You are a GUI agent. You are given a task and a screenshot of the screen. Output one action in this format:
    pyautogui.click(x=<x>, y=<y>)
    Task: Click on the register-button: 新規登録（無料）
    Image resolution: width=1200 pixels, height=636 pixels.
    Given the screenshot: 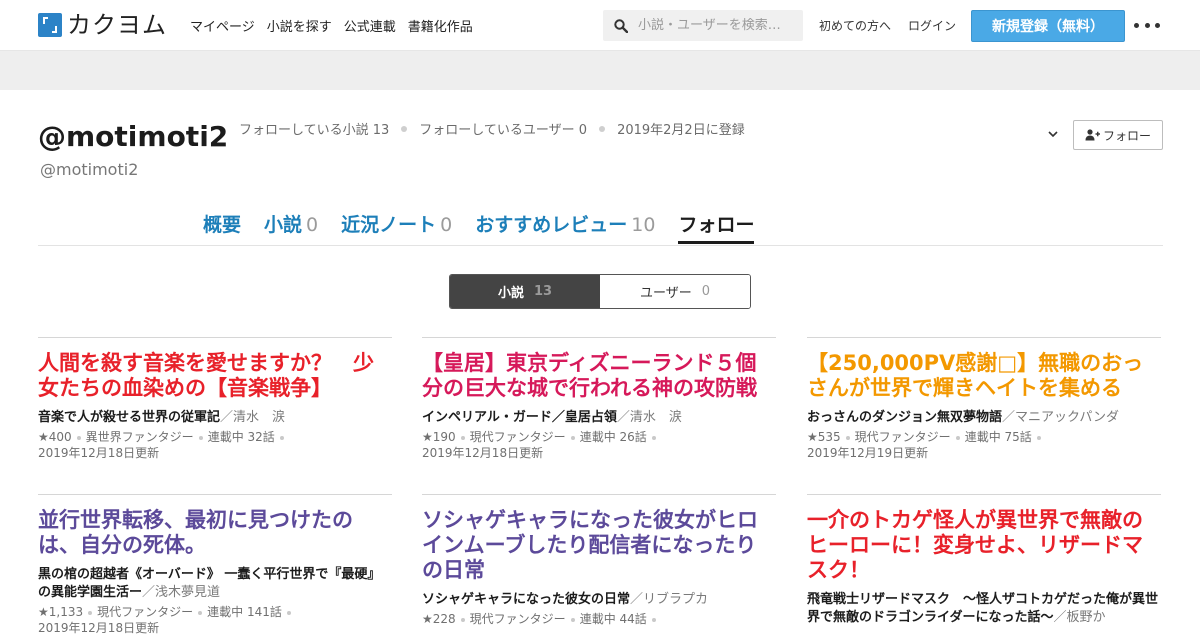 What is the action you would take?
    pyautogui.click(x=1048, y=26)
    